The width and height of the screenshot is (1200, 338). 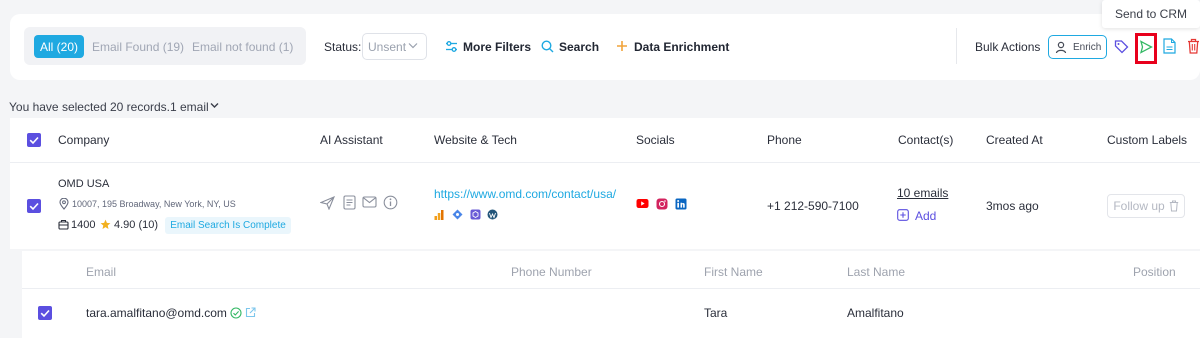 What do you see at coordinates (138, 47) in the screenshot?
I see `tab-email-found: Email Found (19)` at bounding box center [138, 47].